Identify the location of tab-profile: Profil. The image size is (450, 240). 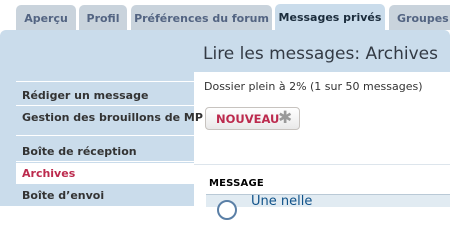
(103, 17).